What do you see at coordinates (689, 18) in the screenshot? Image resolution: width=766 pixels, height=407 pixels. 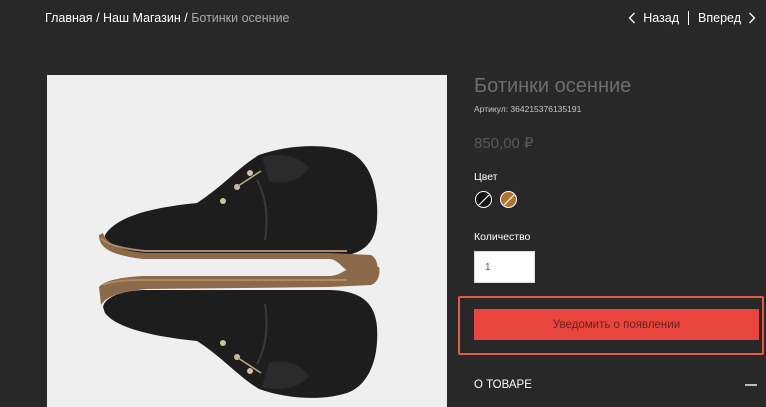 I see `pager-divider` at bounding box center [689, 18].